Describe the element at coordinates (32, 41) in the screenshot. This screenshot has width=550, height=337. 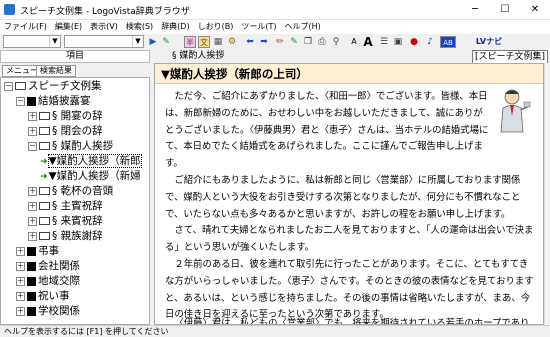
I see `dictionary-select: ▼` at that location.